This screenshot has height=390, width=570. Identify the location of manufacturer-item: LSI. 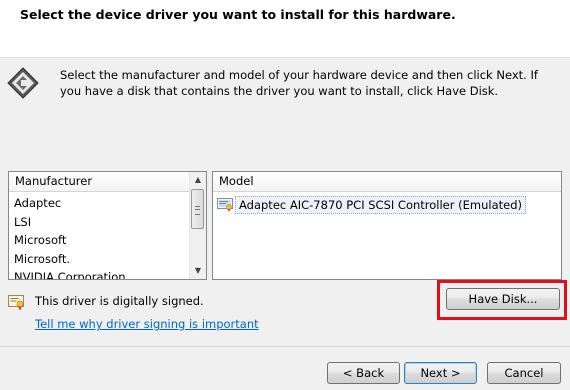
(110, 222).